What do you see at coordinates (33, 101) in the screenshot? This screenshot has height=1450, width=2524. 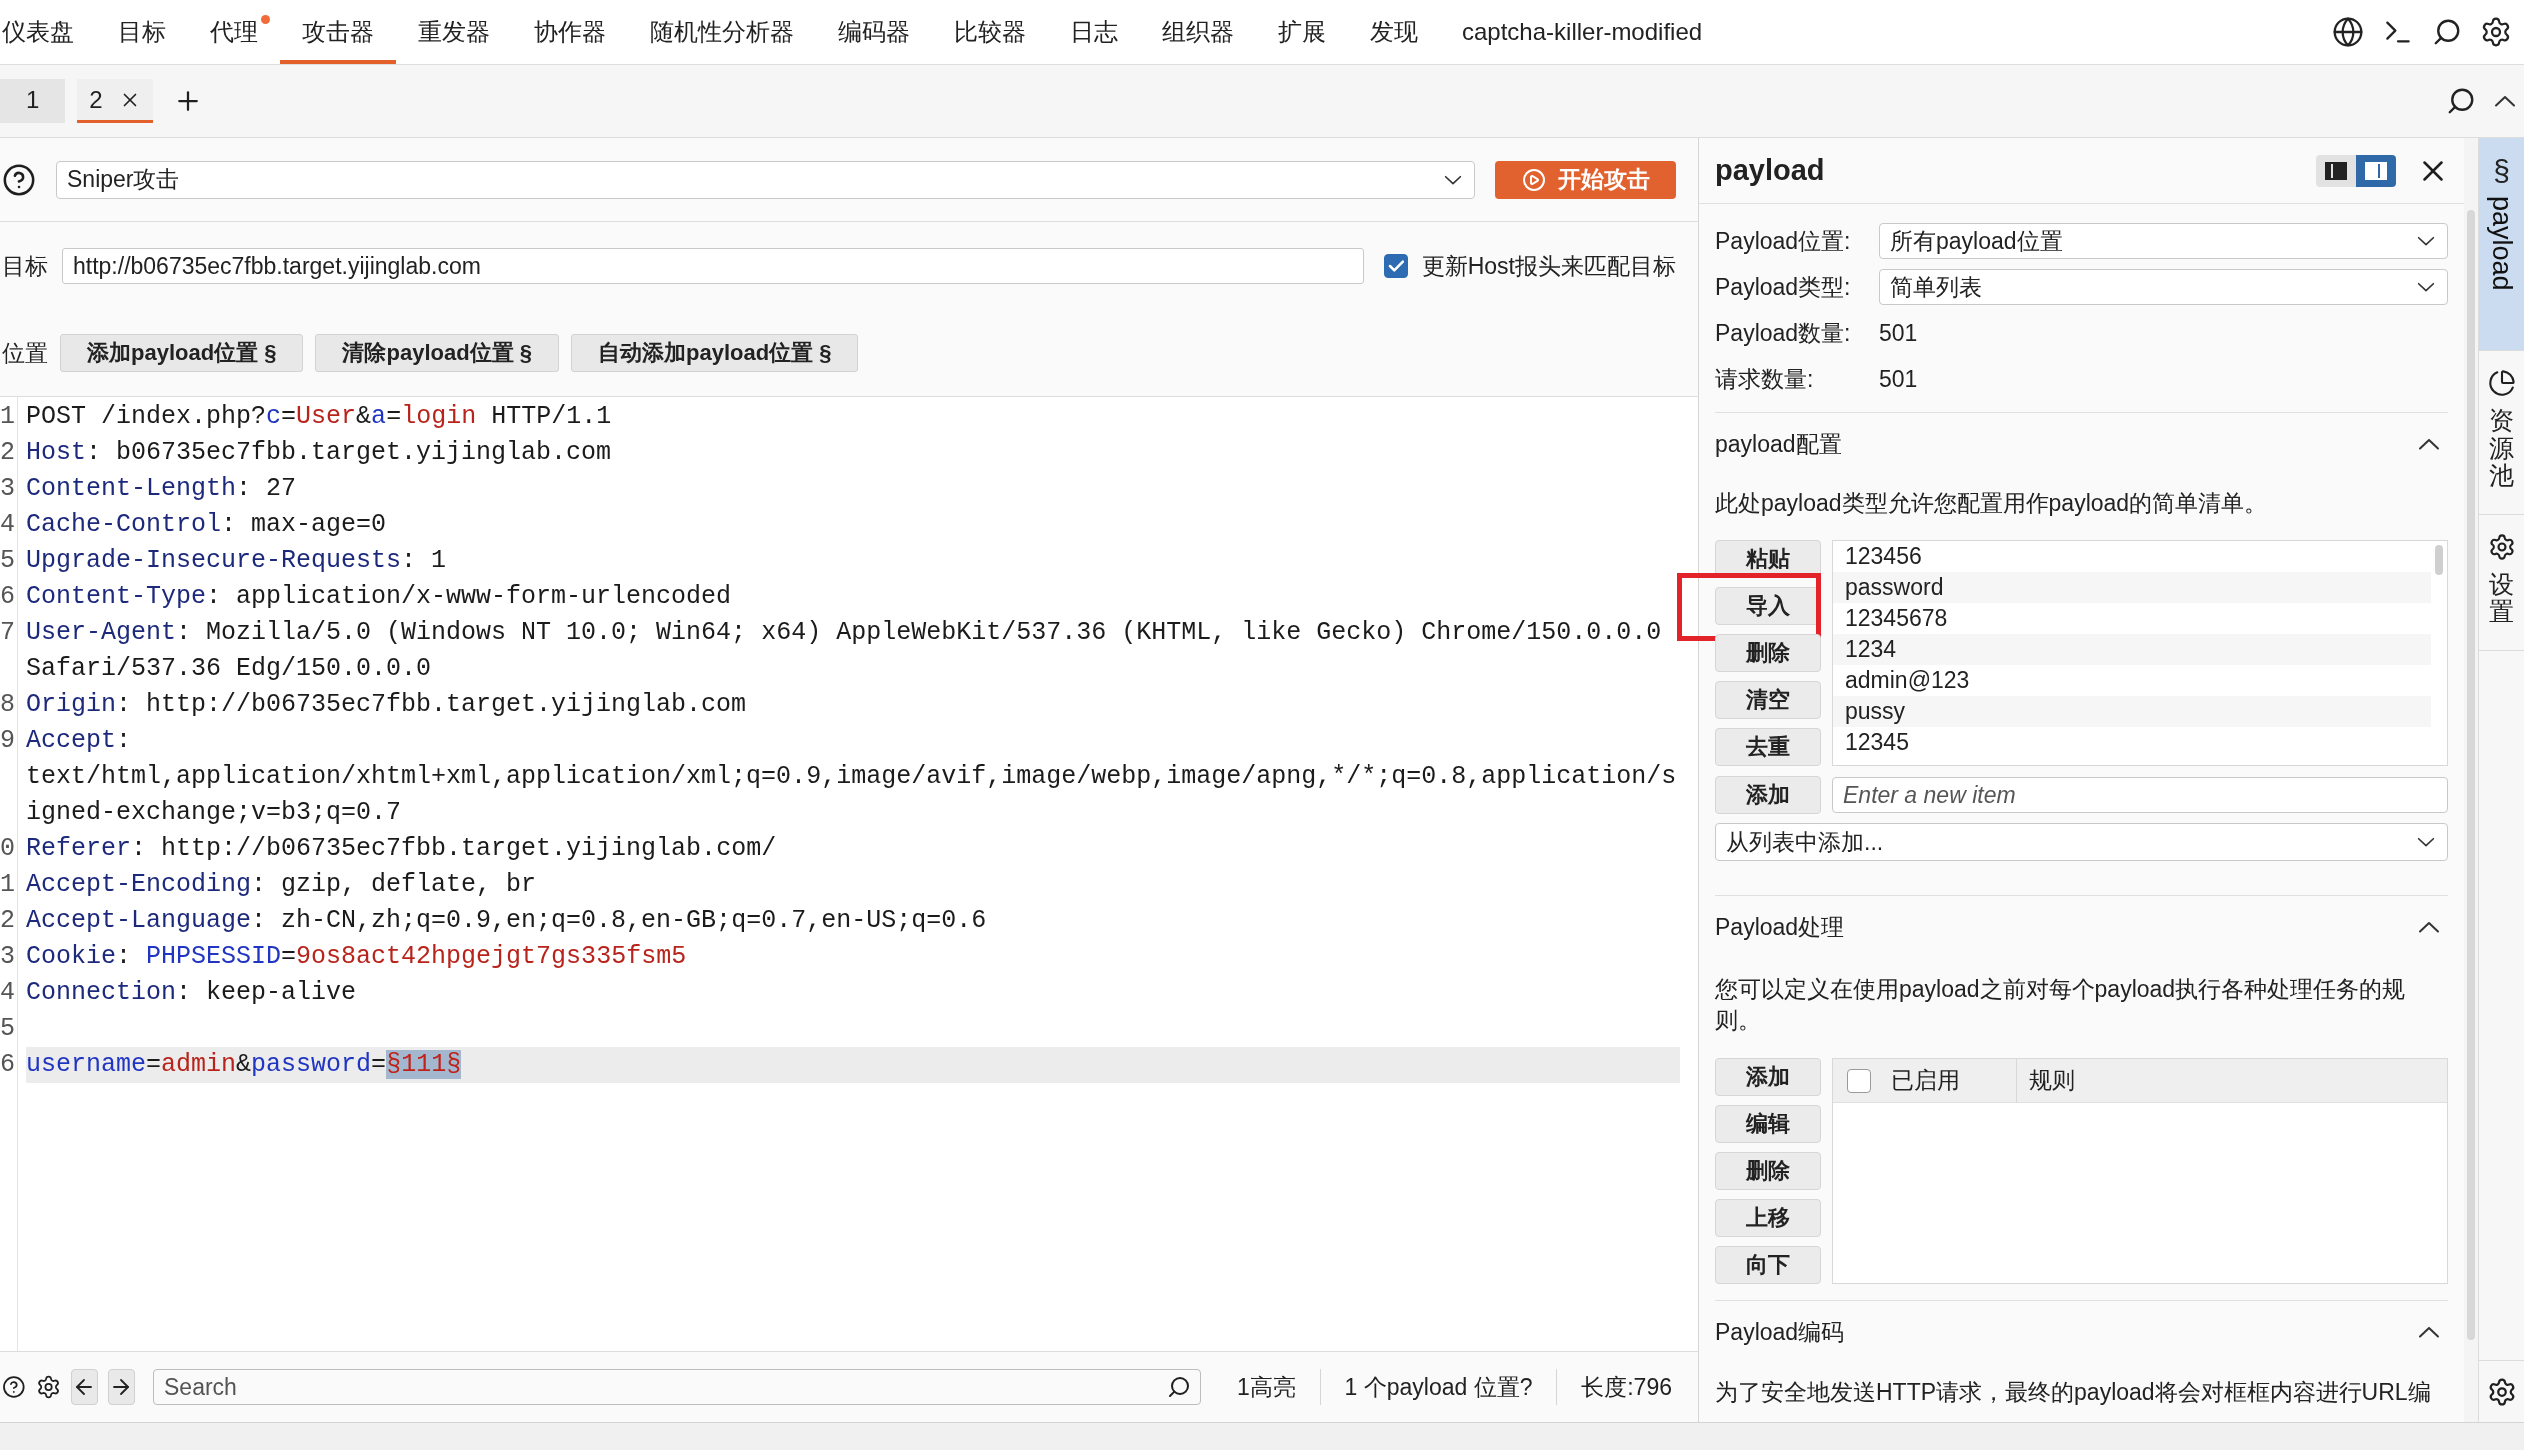 I see `attack-tab: 1` at bounding box center [33, 101].